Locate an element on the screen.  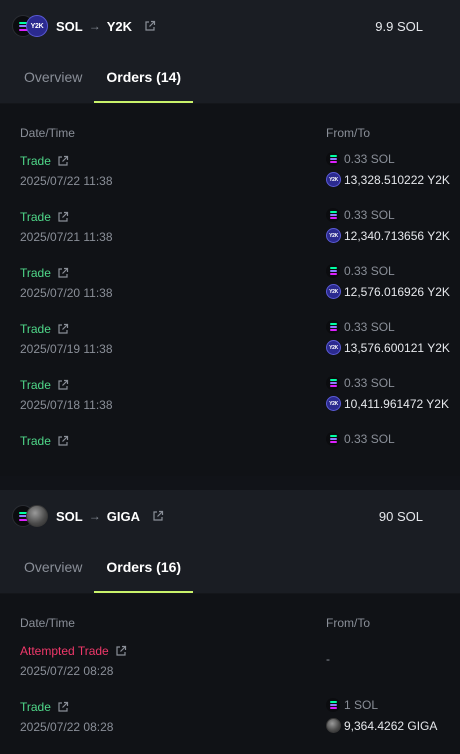
tab-orders: Orders (14) is located at coordinates (143, 77).